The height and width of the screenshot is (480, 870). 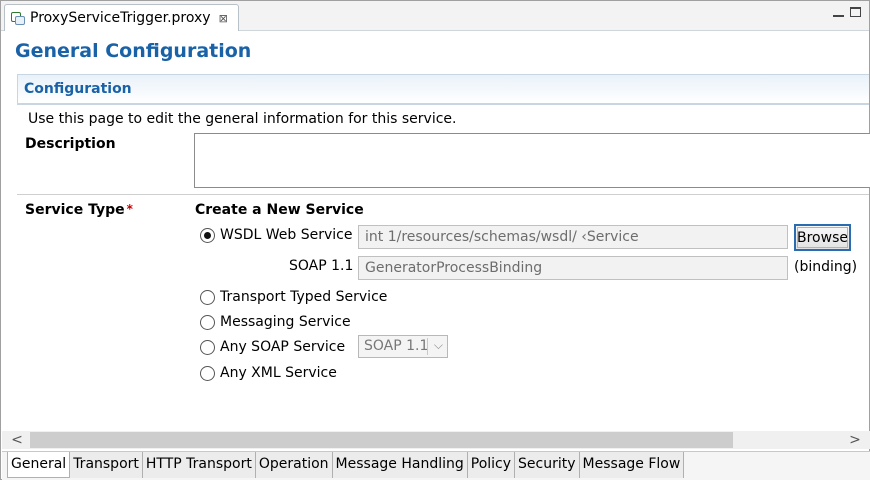 I want to click on description-textarea, so click(x=532, y=160).